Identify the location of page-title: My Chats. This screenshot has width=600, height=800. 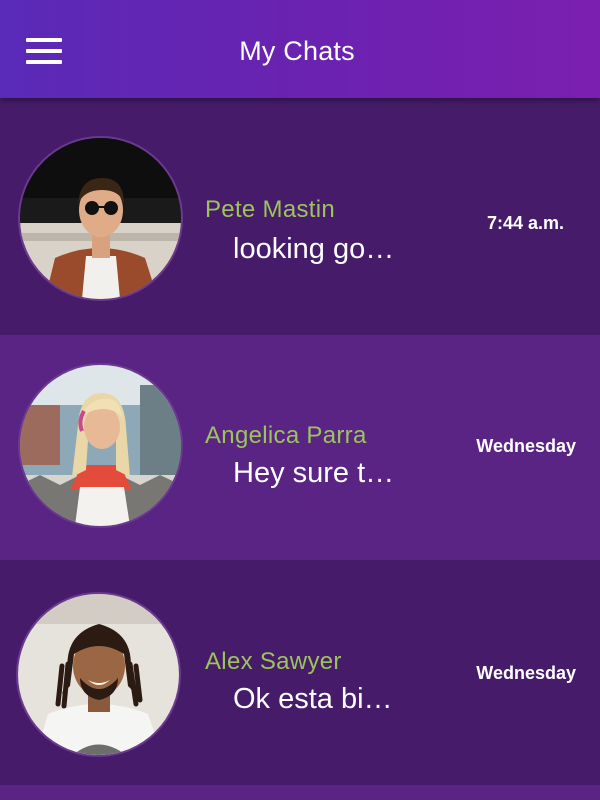
(297, 51).